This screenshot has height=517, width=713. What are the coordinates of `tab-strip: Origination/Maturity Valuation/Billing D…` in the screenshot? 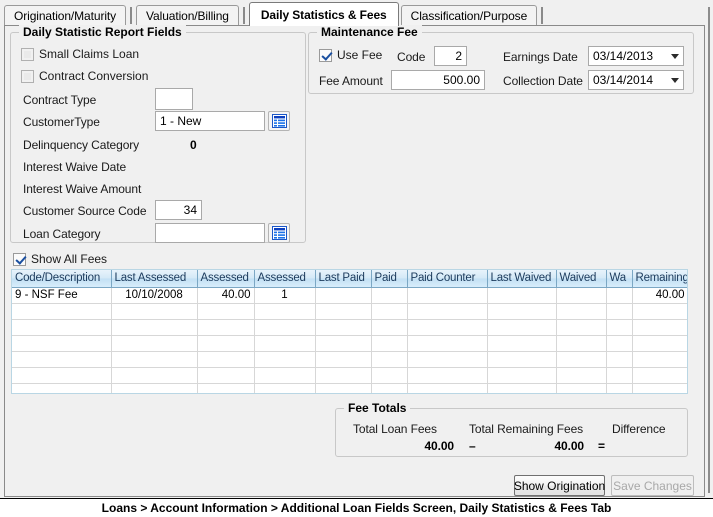 It's located at (354, 14).